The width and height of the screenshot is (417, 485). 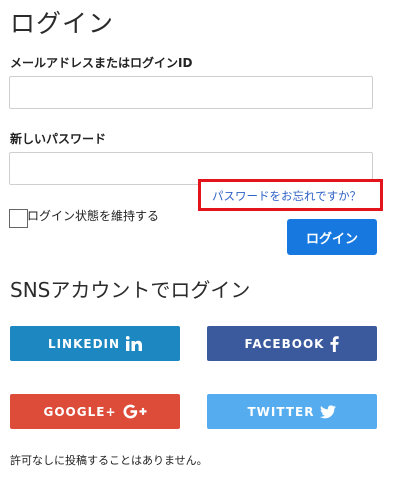 I want to click on login-button: ログイン, so click(x=332, y=237).